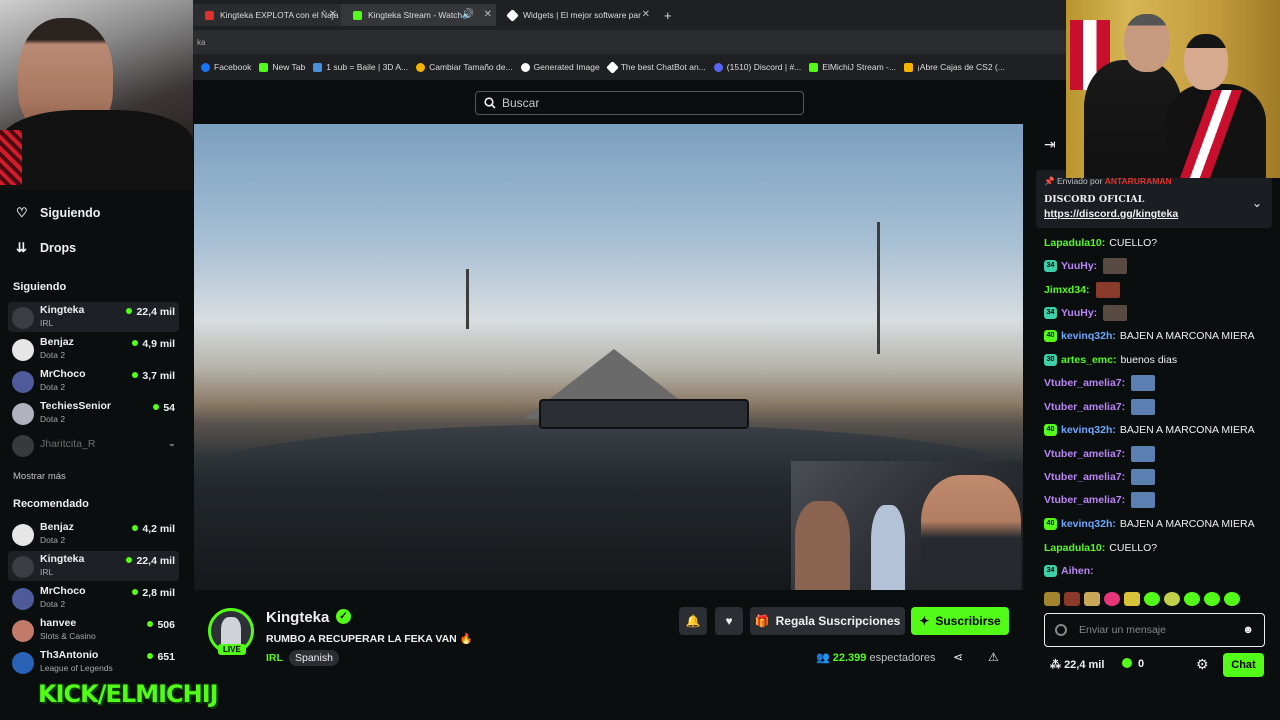 The image size is (1280, 720). What do you see at coordinates (39, 476) in the screenshot?
I see `show-more-link: Mostrar más` at bounding box center [39, 476].